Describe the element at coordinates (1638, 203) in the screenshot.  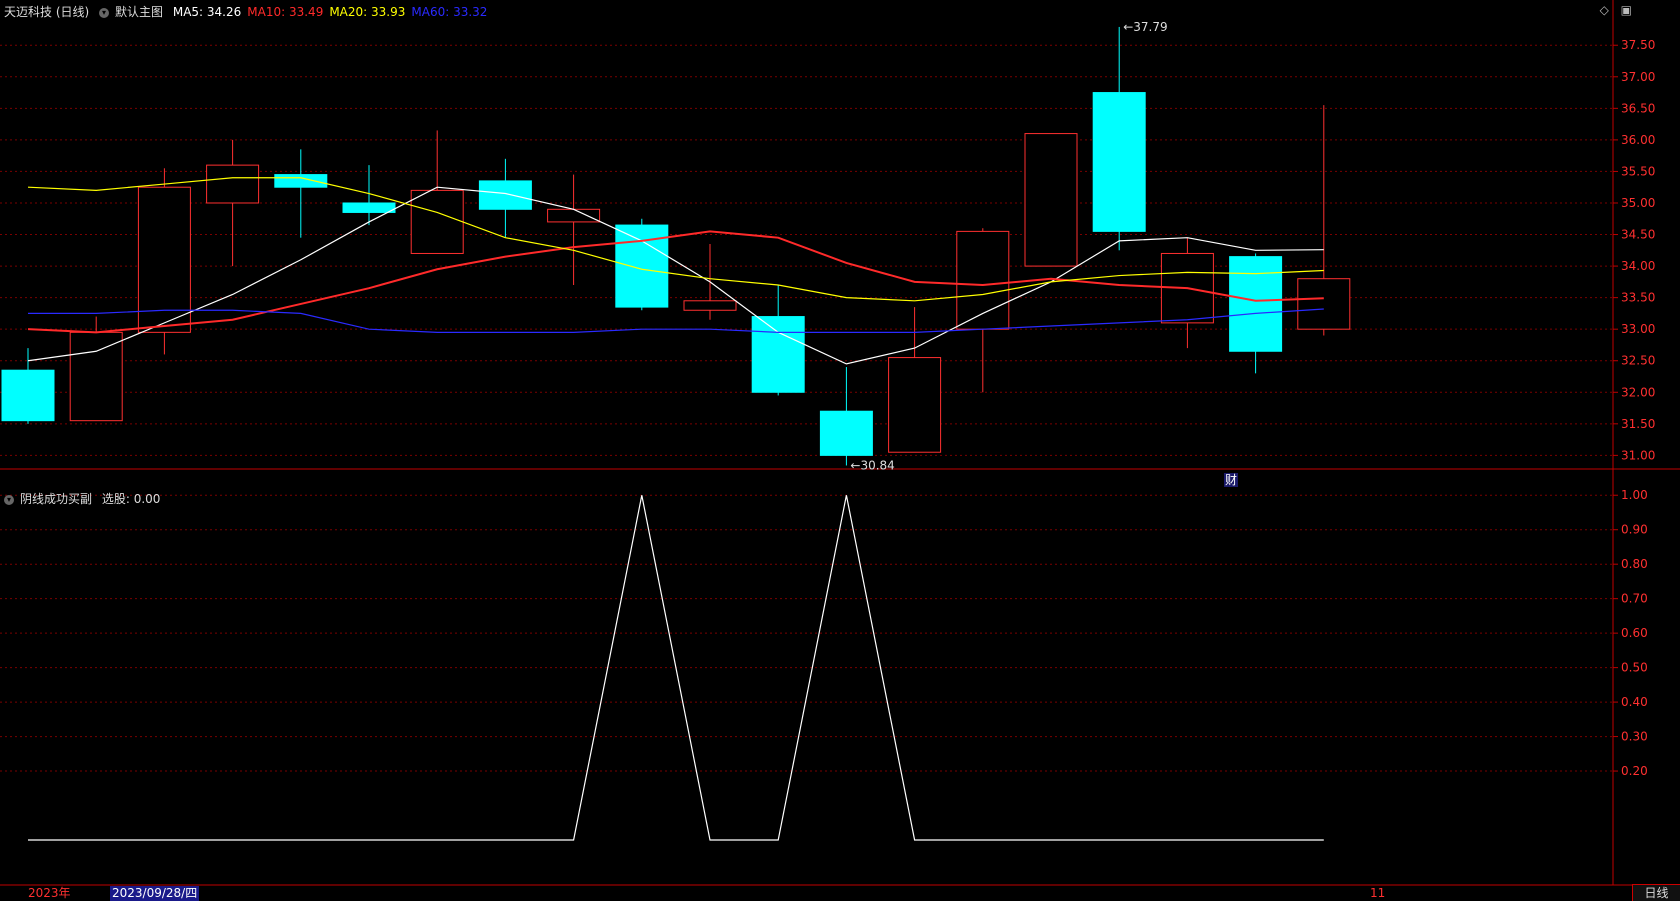
I see `price-tick-label: 35.00` at that location.